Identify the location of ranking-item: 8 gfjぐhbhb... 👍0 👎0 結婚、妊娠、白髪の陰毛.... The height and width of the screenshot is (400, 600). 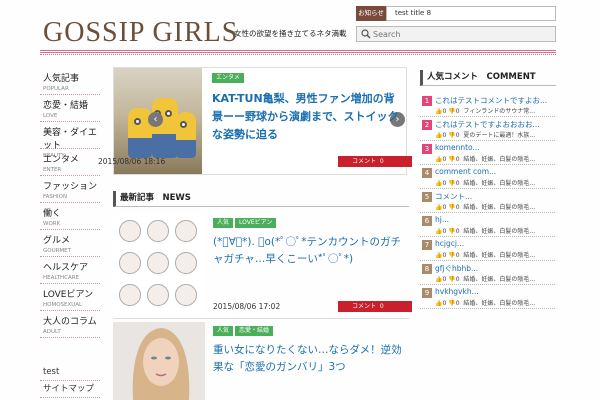
(487, 273).